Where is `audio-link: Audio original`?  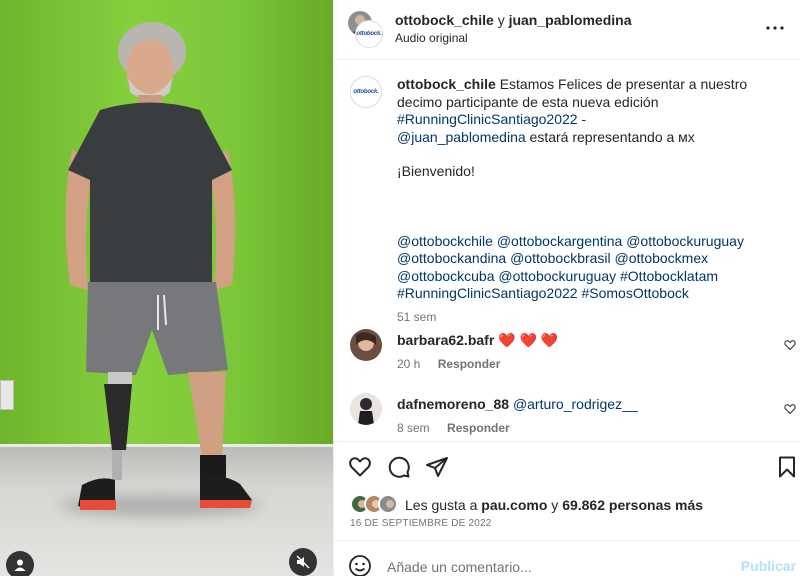 audio-link: Audio original is located at coordinates (431, 38).